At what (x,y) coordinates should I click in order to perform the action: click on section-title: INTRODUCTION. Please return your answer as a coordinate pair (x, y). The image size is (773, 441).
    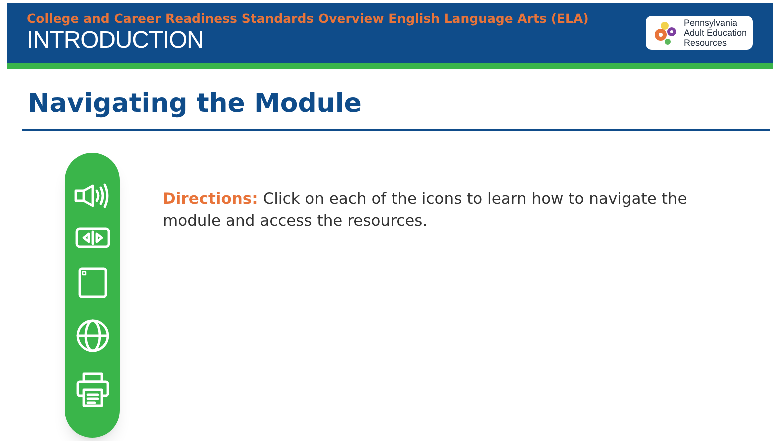
    Looking at the image, I should click on (116, 41).